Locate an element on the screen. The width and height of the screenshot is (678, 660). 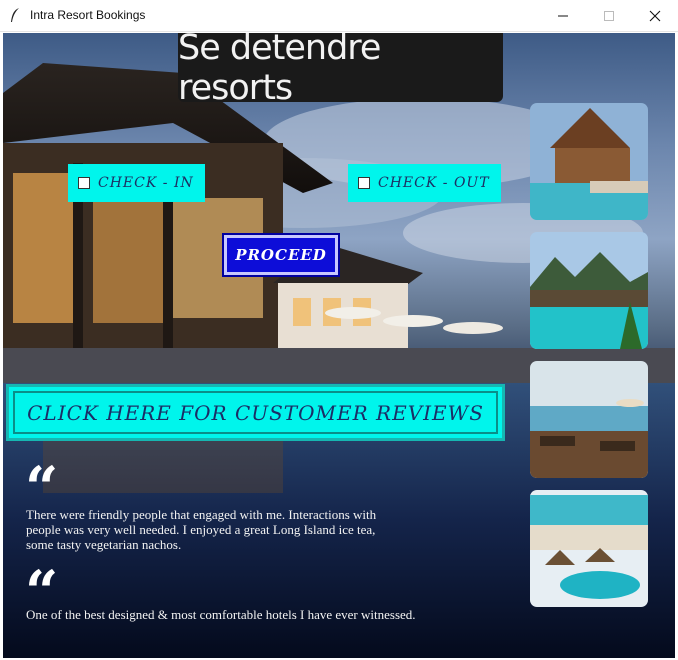
check-out-button: CHECK - OUT is located at coordinates (424, 183).